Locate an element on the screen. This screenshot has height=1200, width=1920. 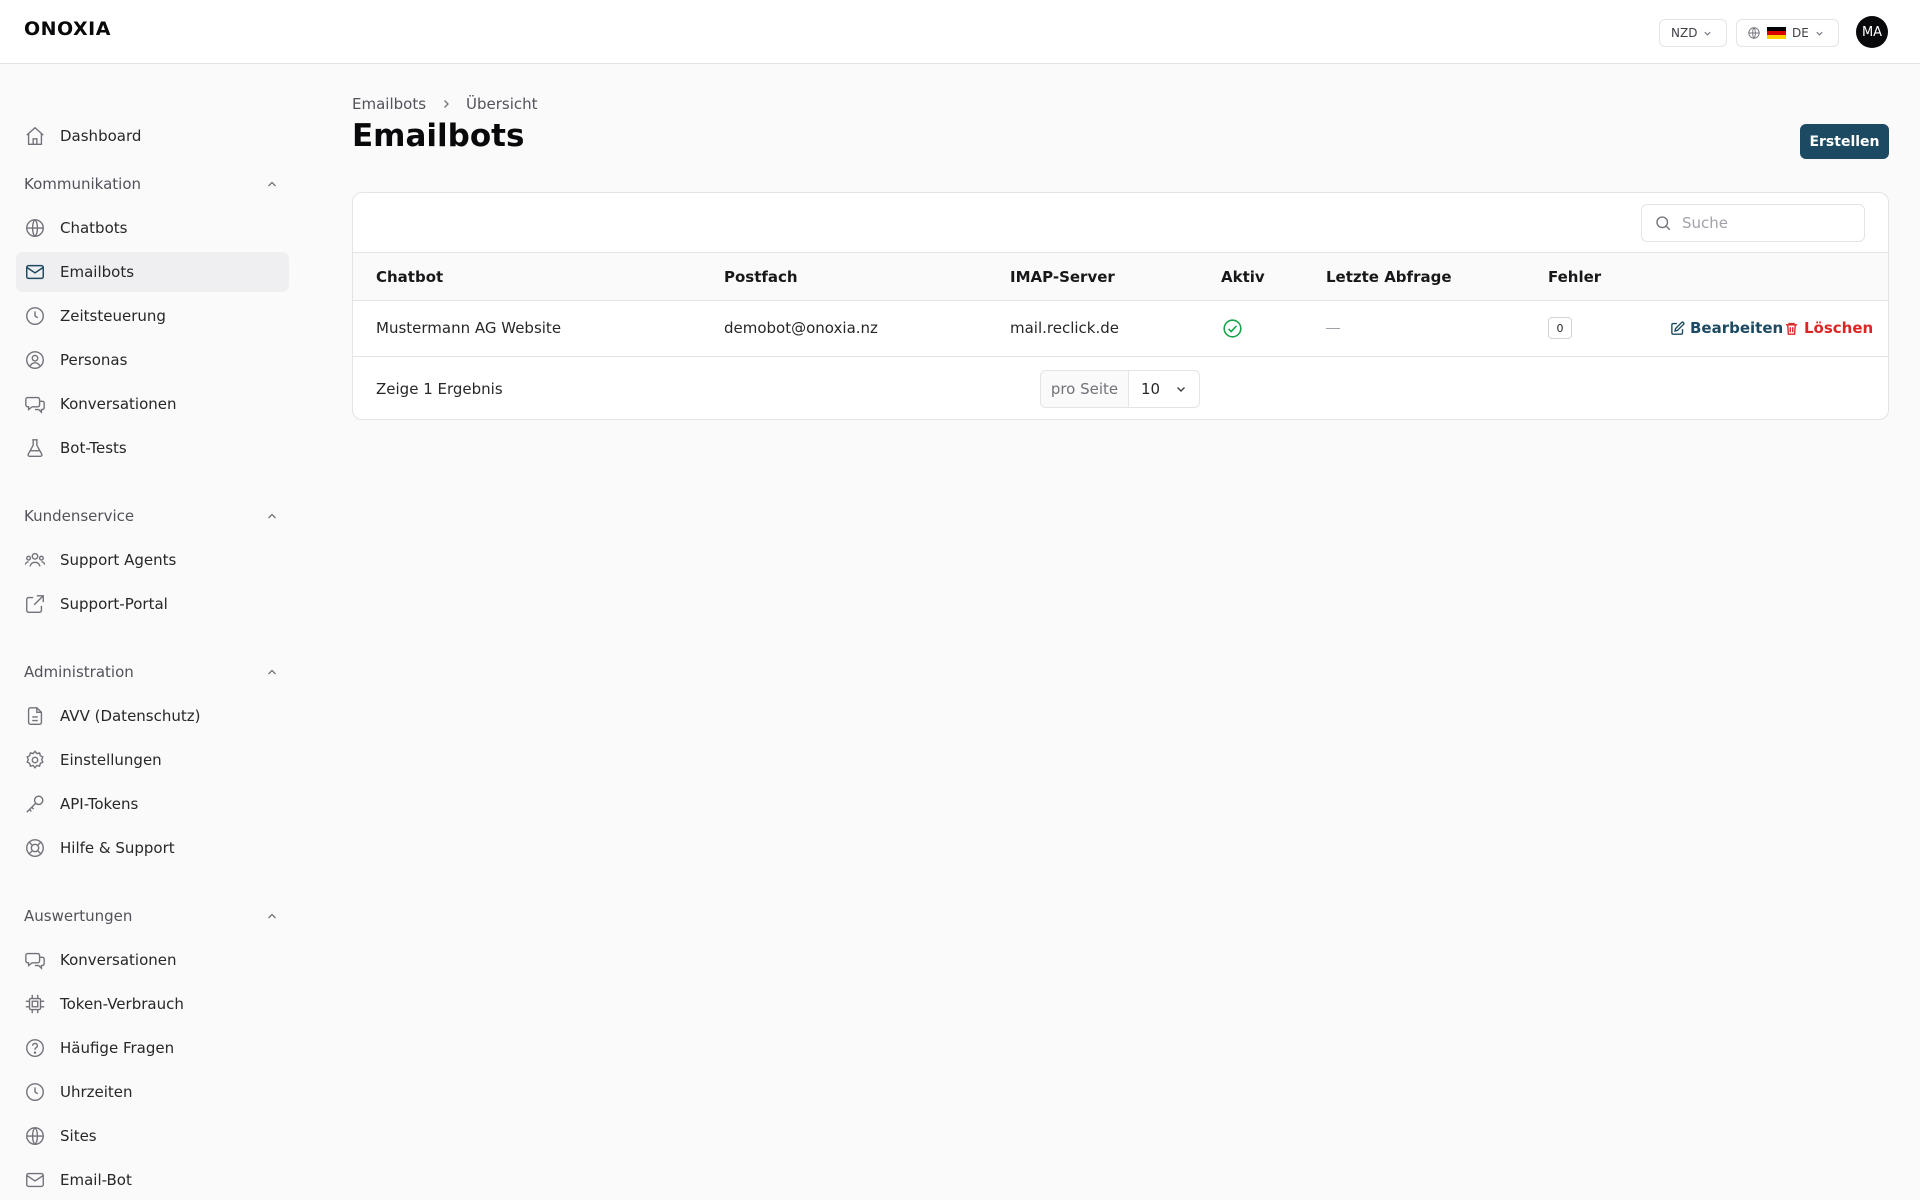
cell-imap-server: mail.reclick.de is located at coordinates (1065, 328).